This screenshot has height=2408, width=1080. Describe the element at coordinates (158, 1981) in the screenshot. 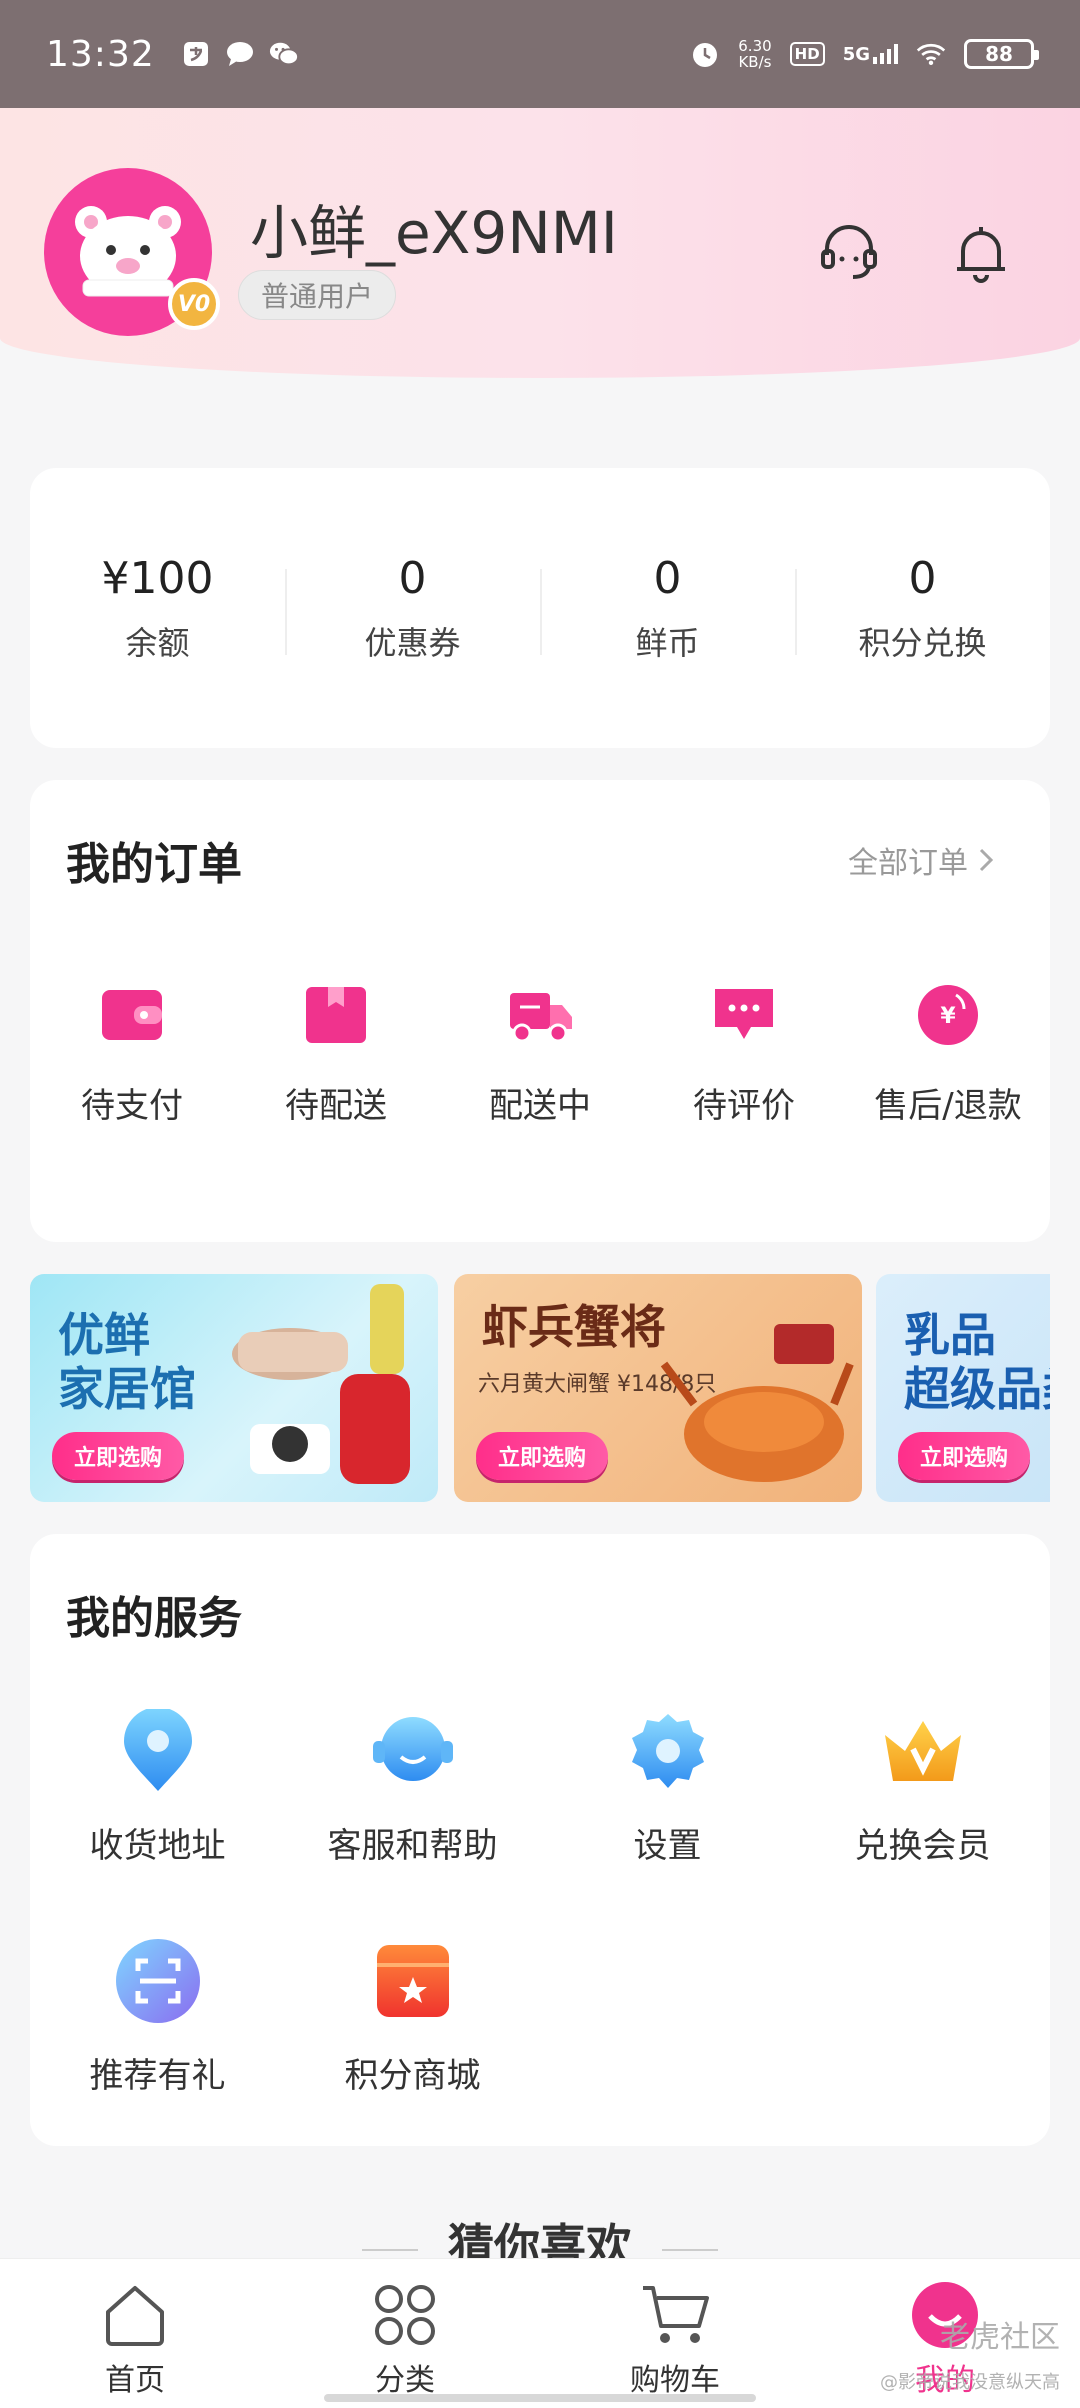

I see `scan-icon` at that location.